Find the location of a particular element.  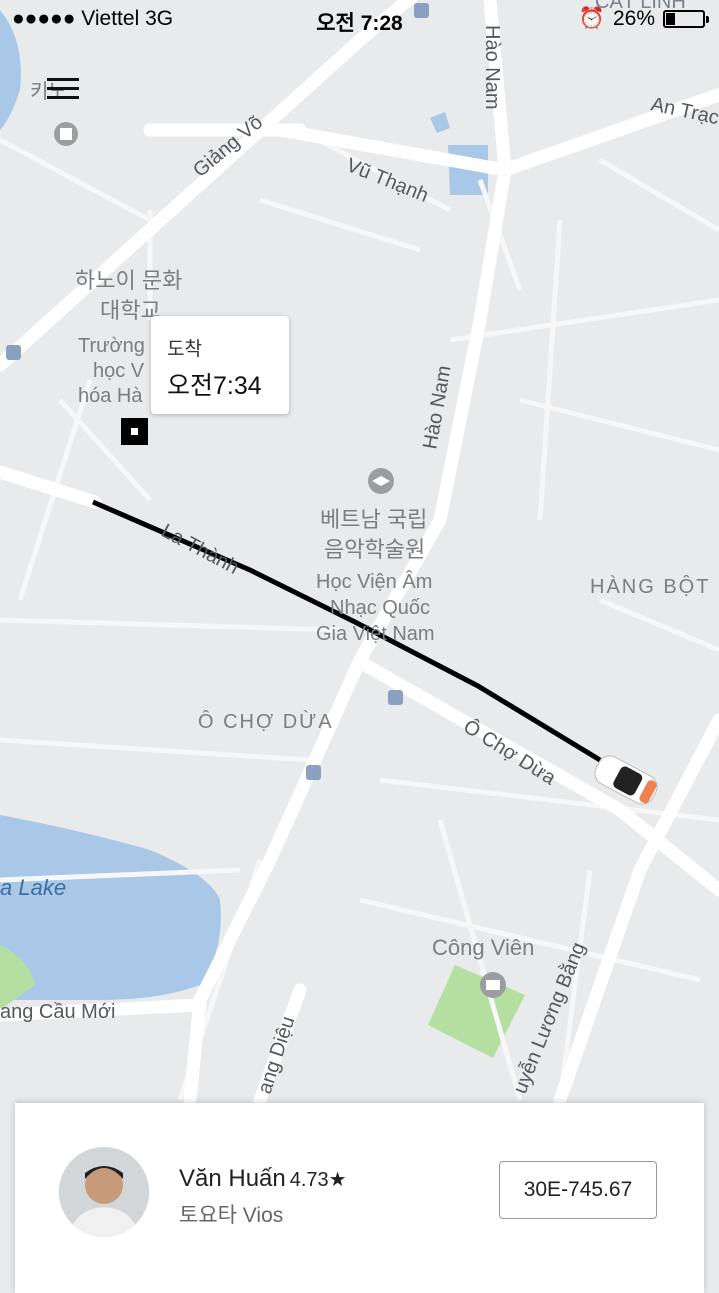

map-label: a Lake is located at coordinates (33, 887).